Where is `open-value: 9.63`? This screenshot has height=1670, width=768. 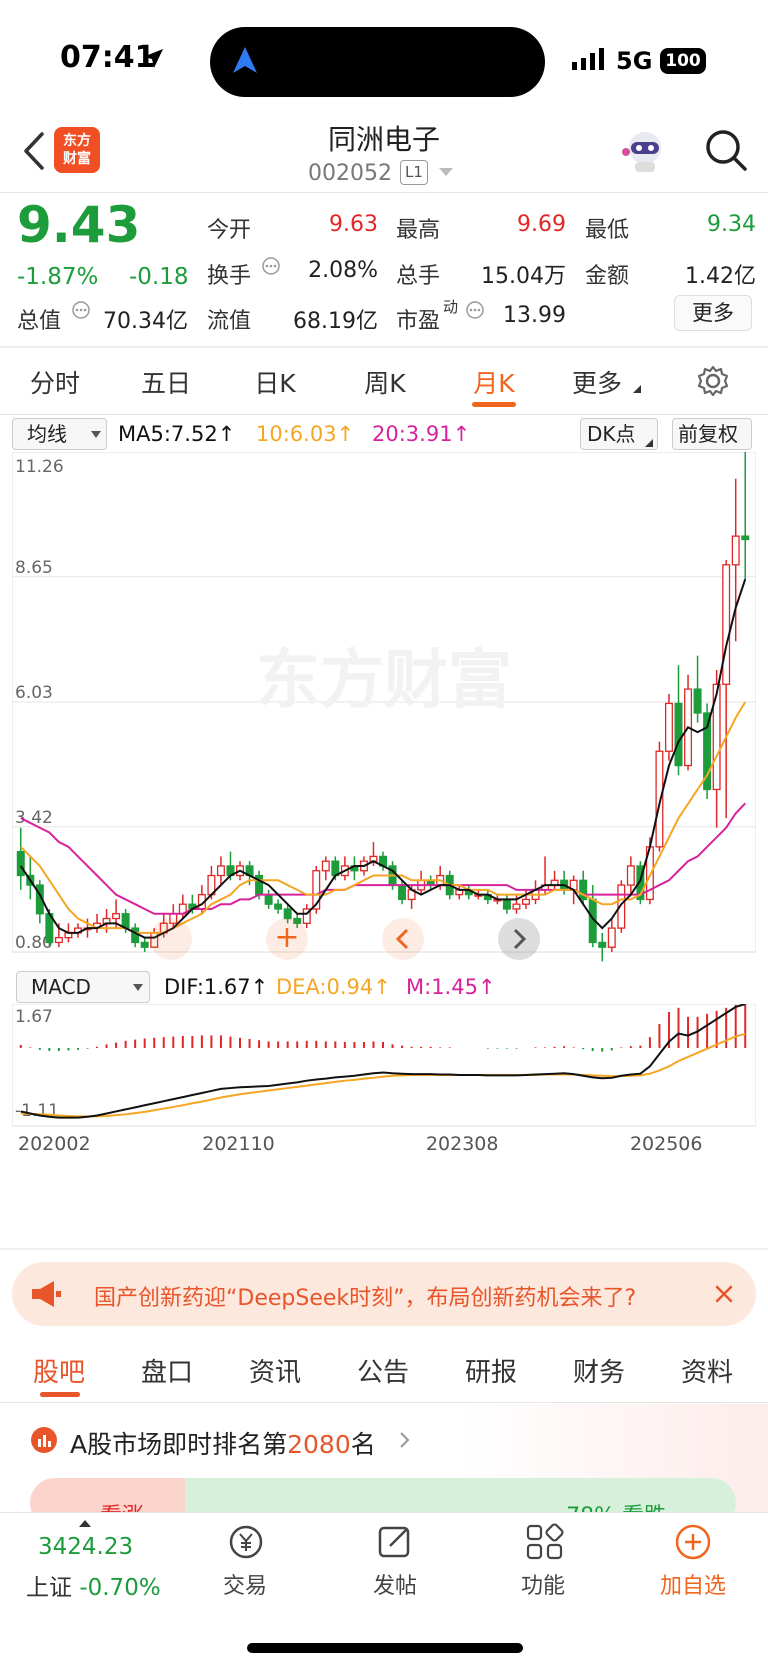 open-value: 9.63 is located at coordinates (353, 224).